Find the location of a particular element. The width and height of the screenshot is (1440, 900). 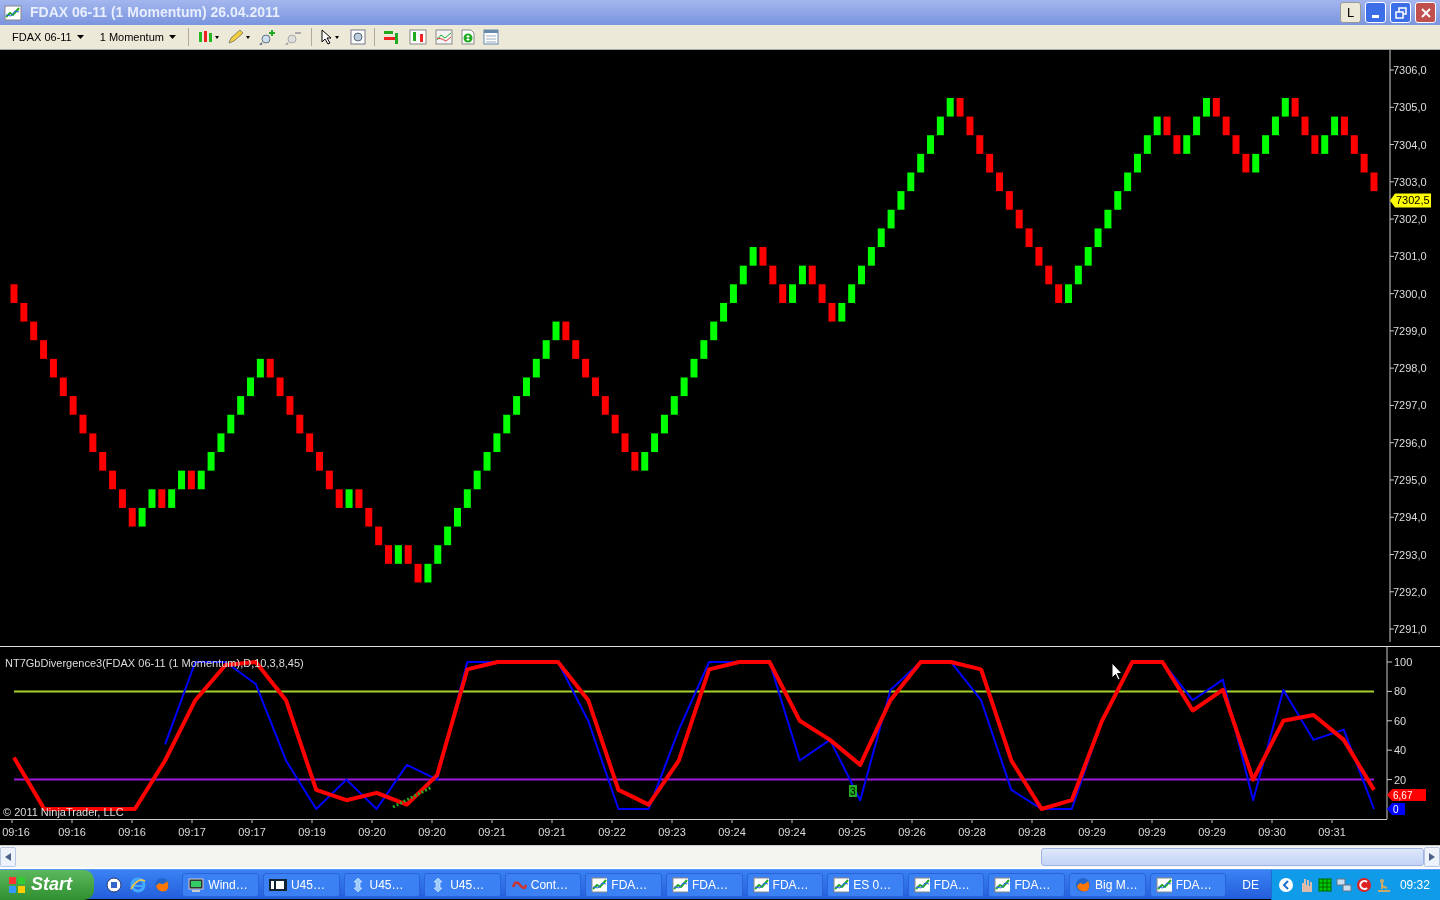

minimize-icon is located at coordinates (1375, 16).